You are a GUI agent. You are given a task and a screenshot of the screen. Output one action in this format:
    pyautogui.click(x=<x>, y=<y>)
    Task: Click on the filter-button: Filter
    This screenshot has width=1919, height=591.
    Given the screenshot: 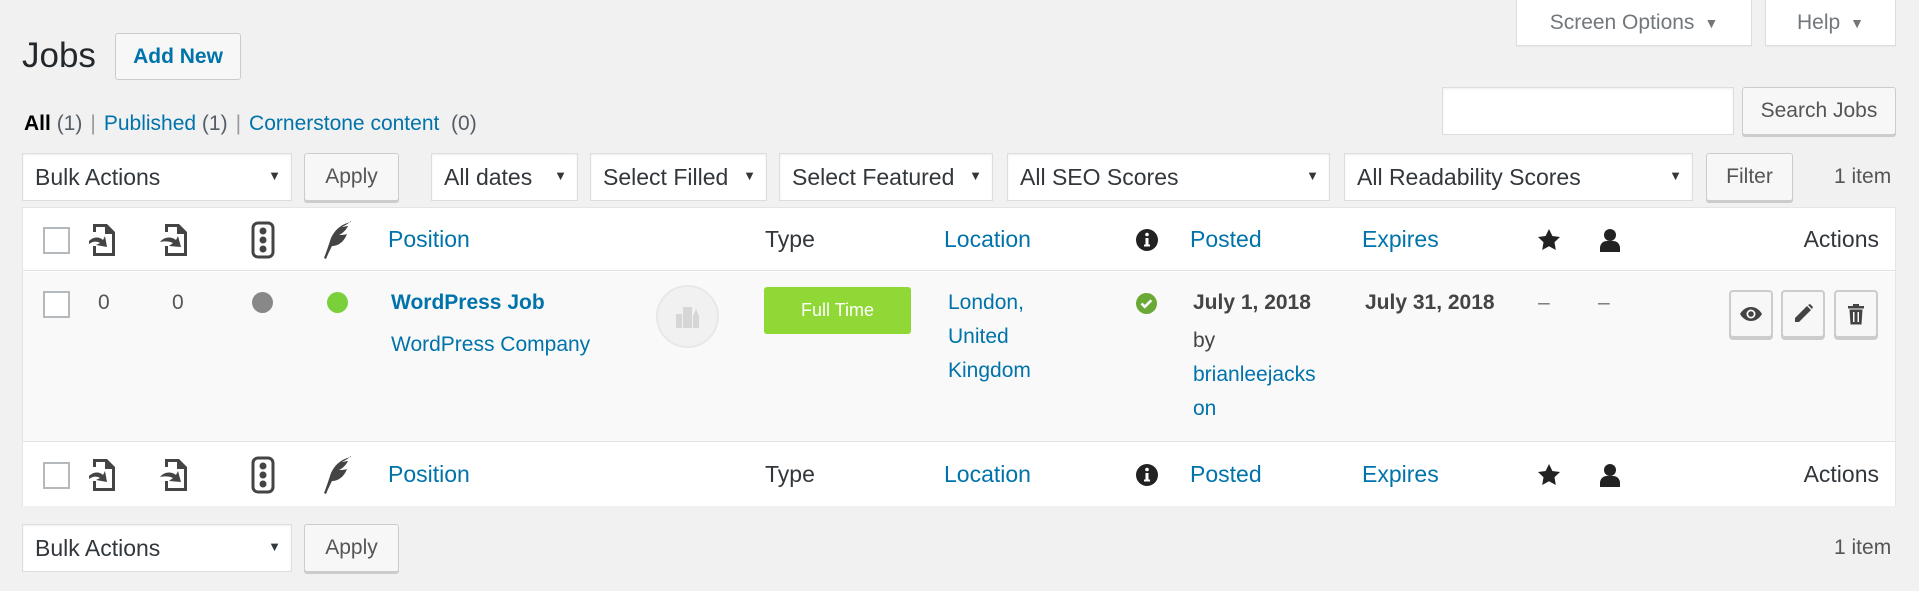 What is the action you would take?
    pyautogui.click(x=1749, y=177)
    